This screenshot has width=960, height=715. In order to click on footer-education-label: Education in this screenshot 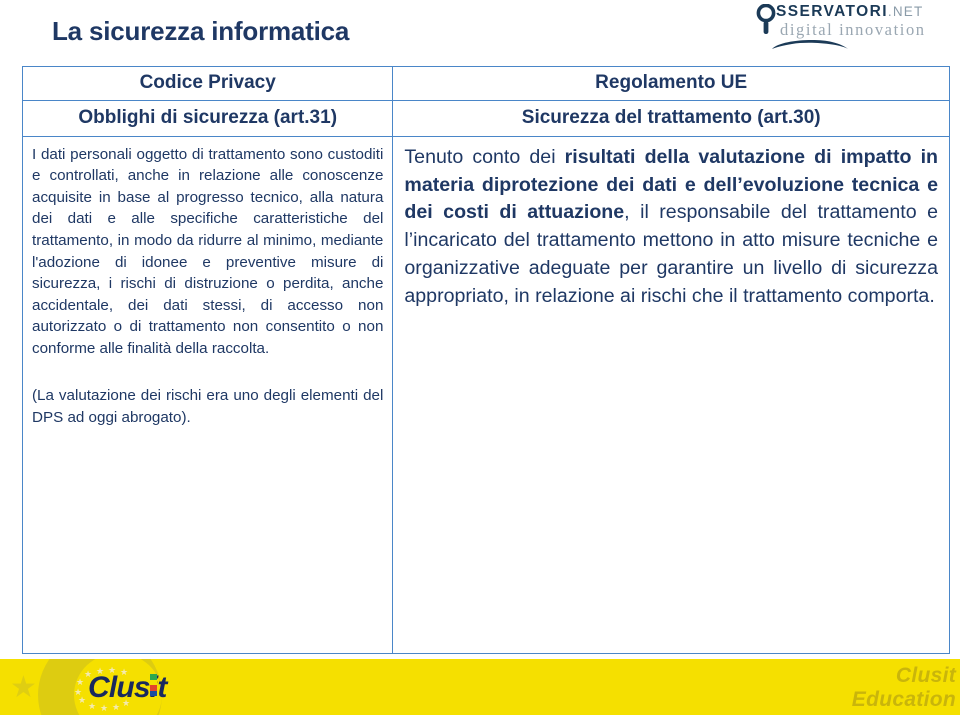, I will do `click(903, 699)`.